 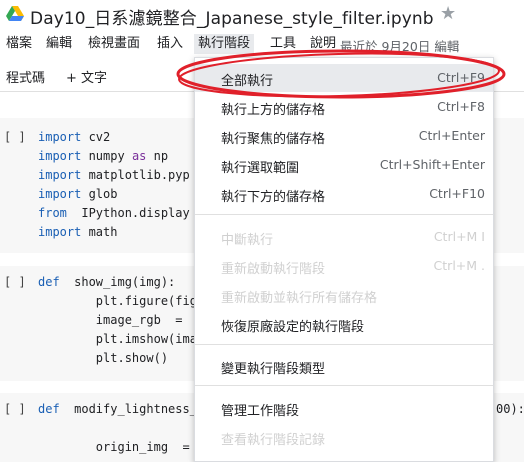 I want to click on code-line: def show_img(img):, so click(x=107, y=282).